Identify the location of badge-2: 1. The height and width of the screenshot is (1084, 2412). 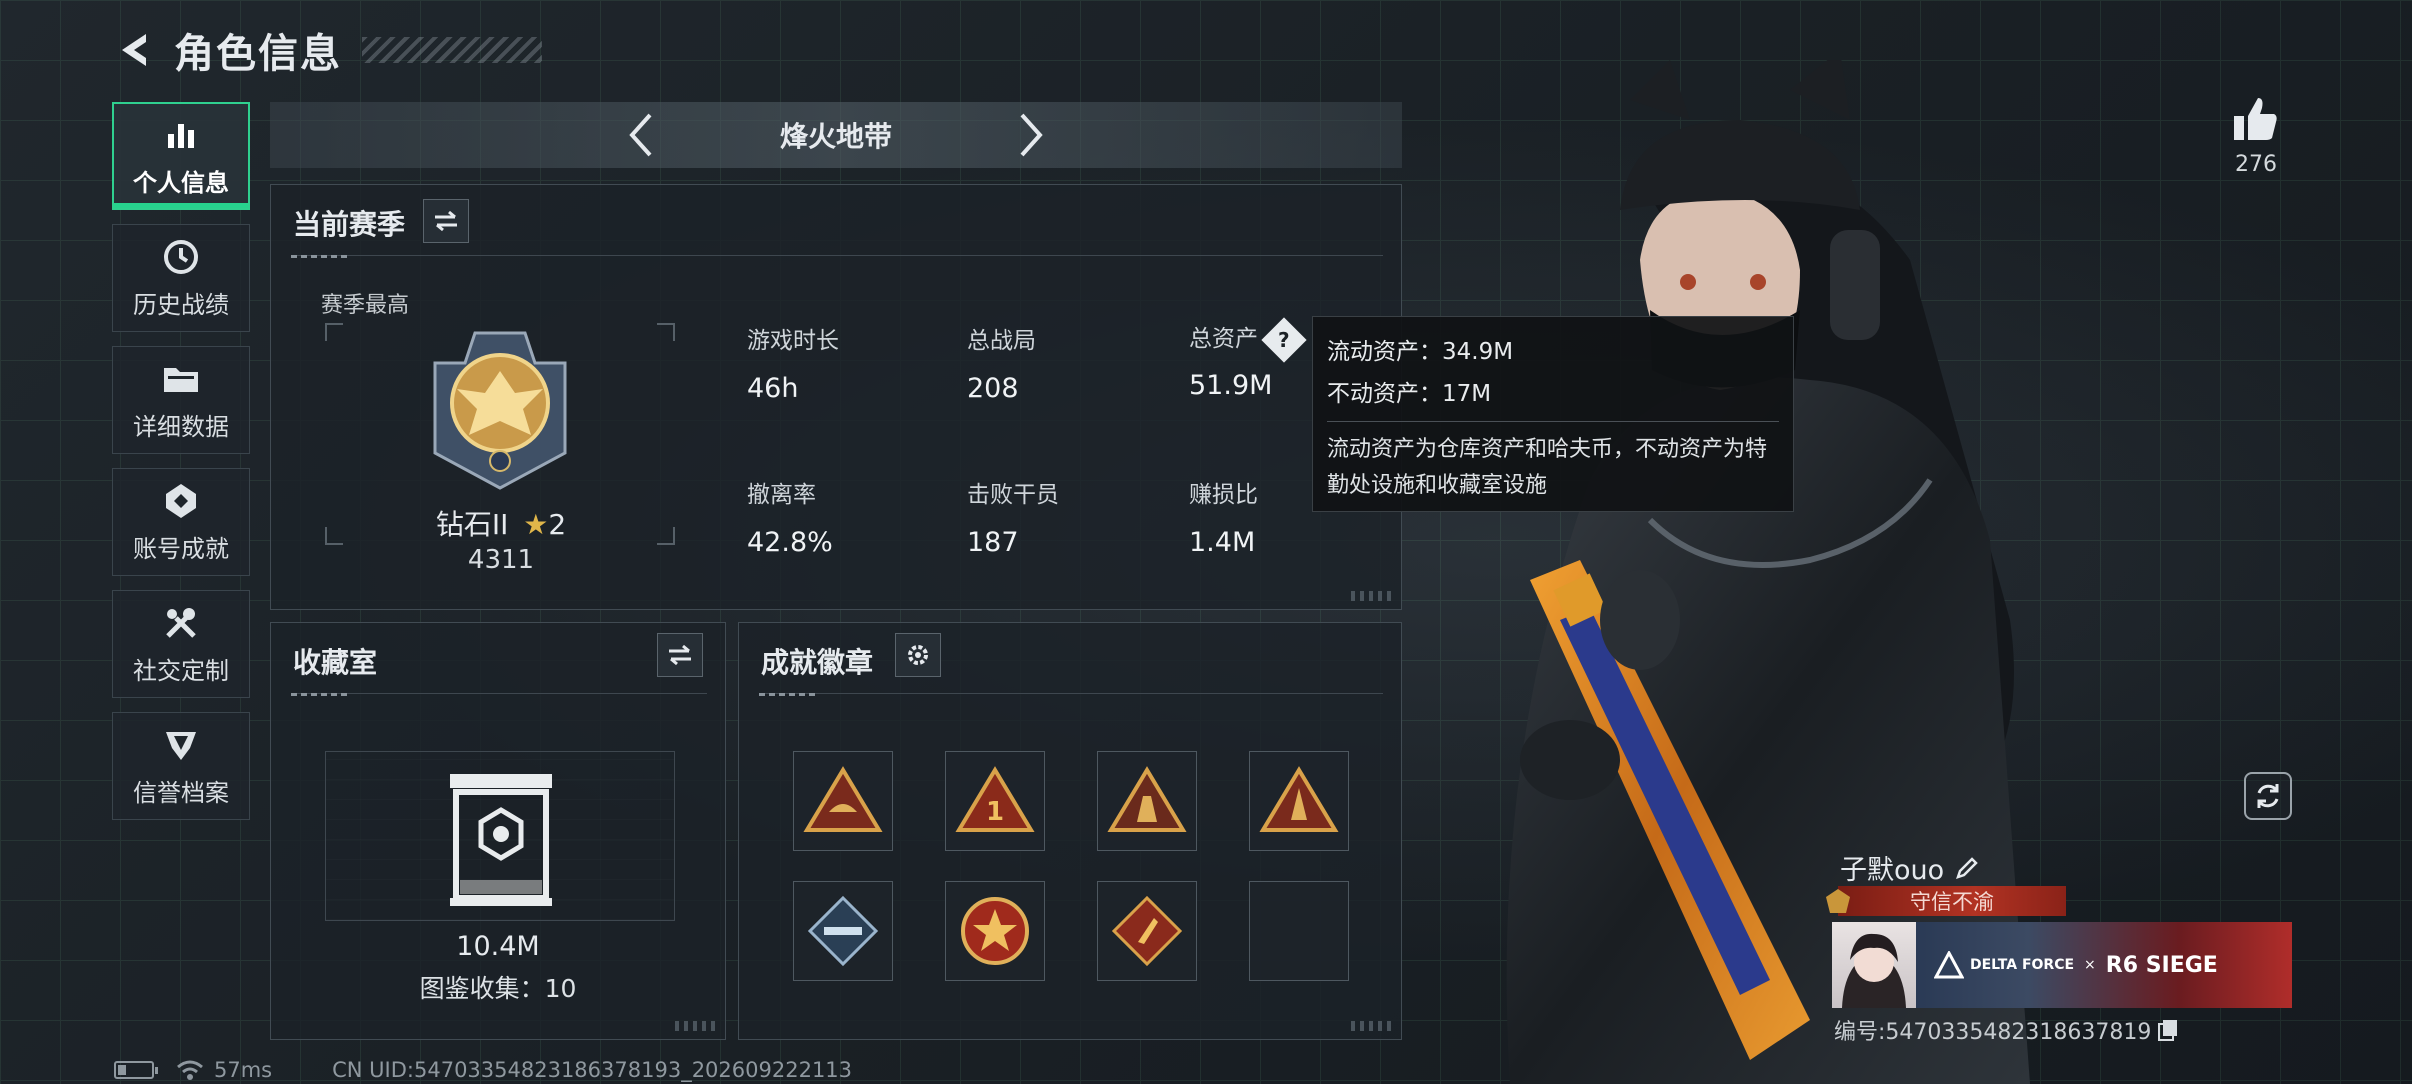
(995, 801).